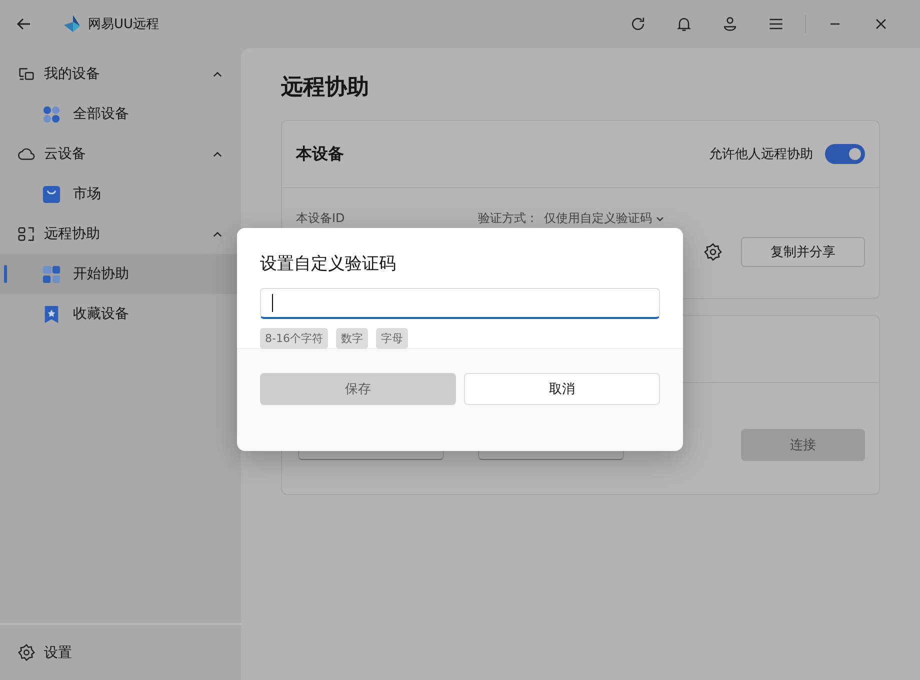 The height and width of the screenshot is (680, 920). I want to click on verify-label: 验证方式：, so click(508, 218).